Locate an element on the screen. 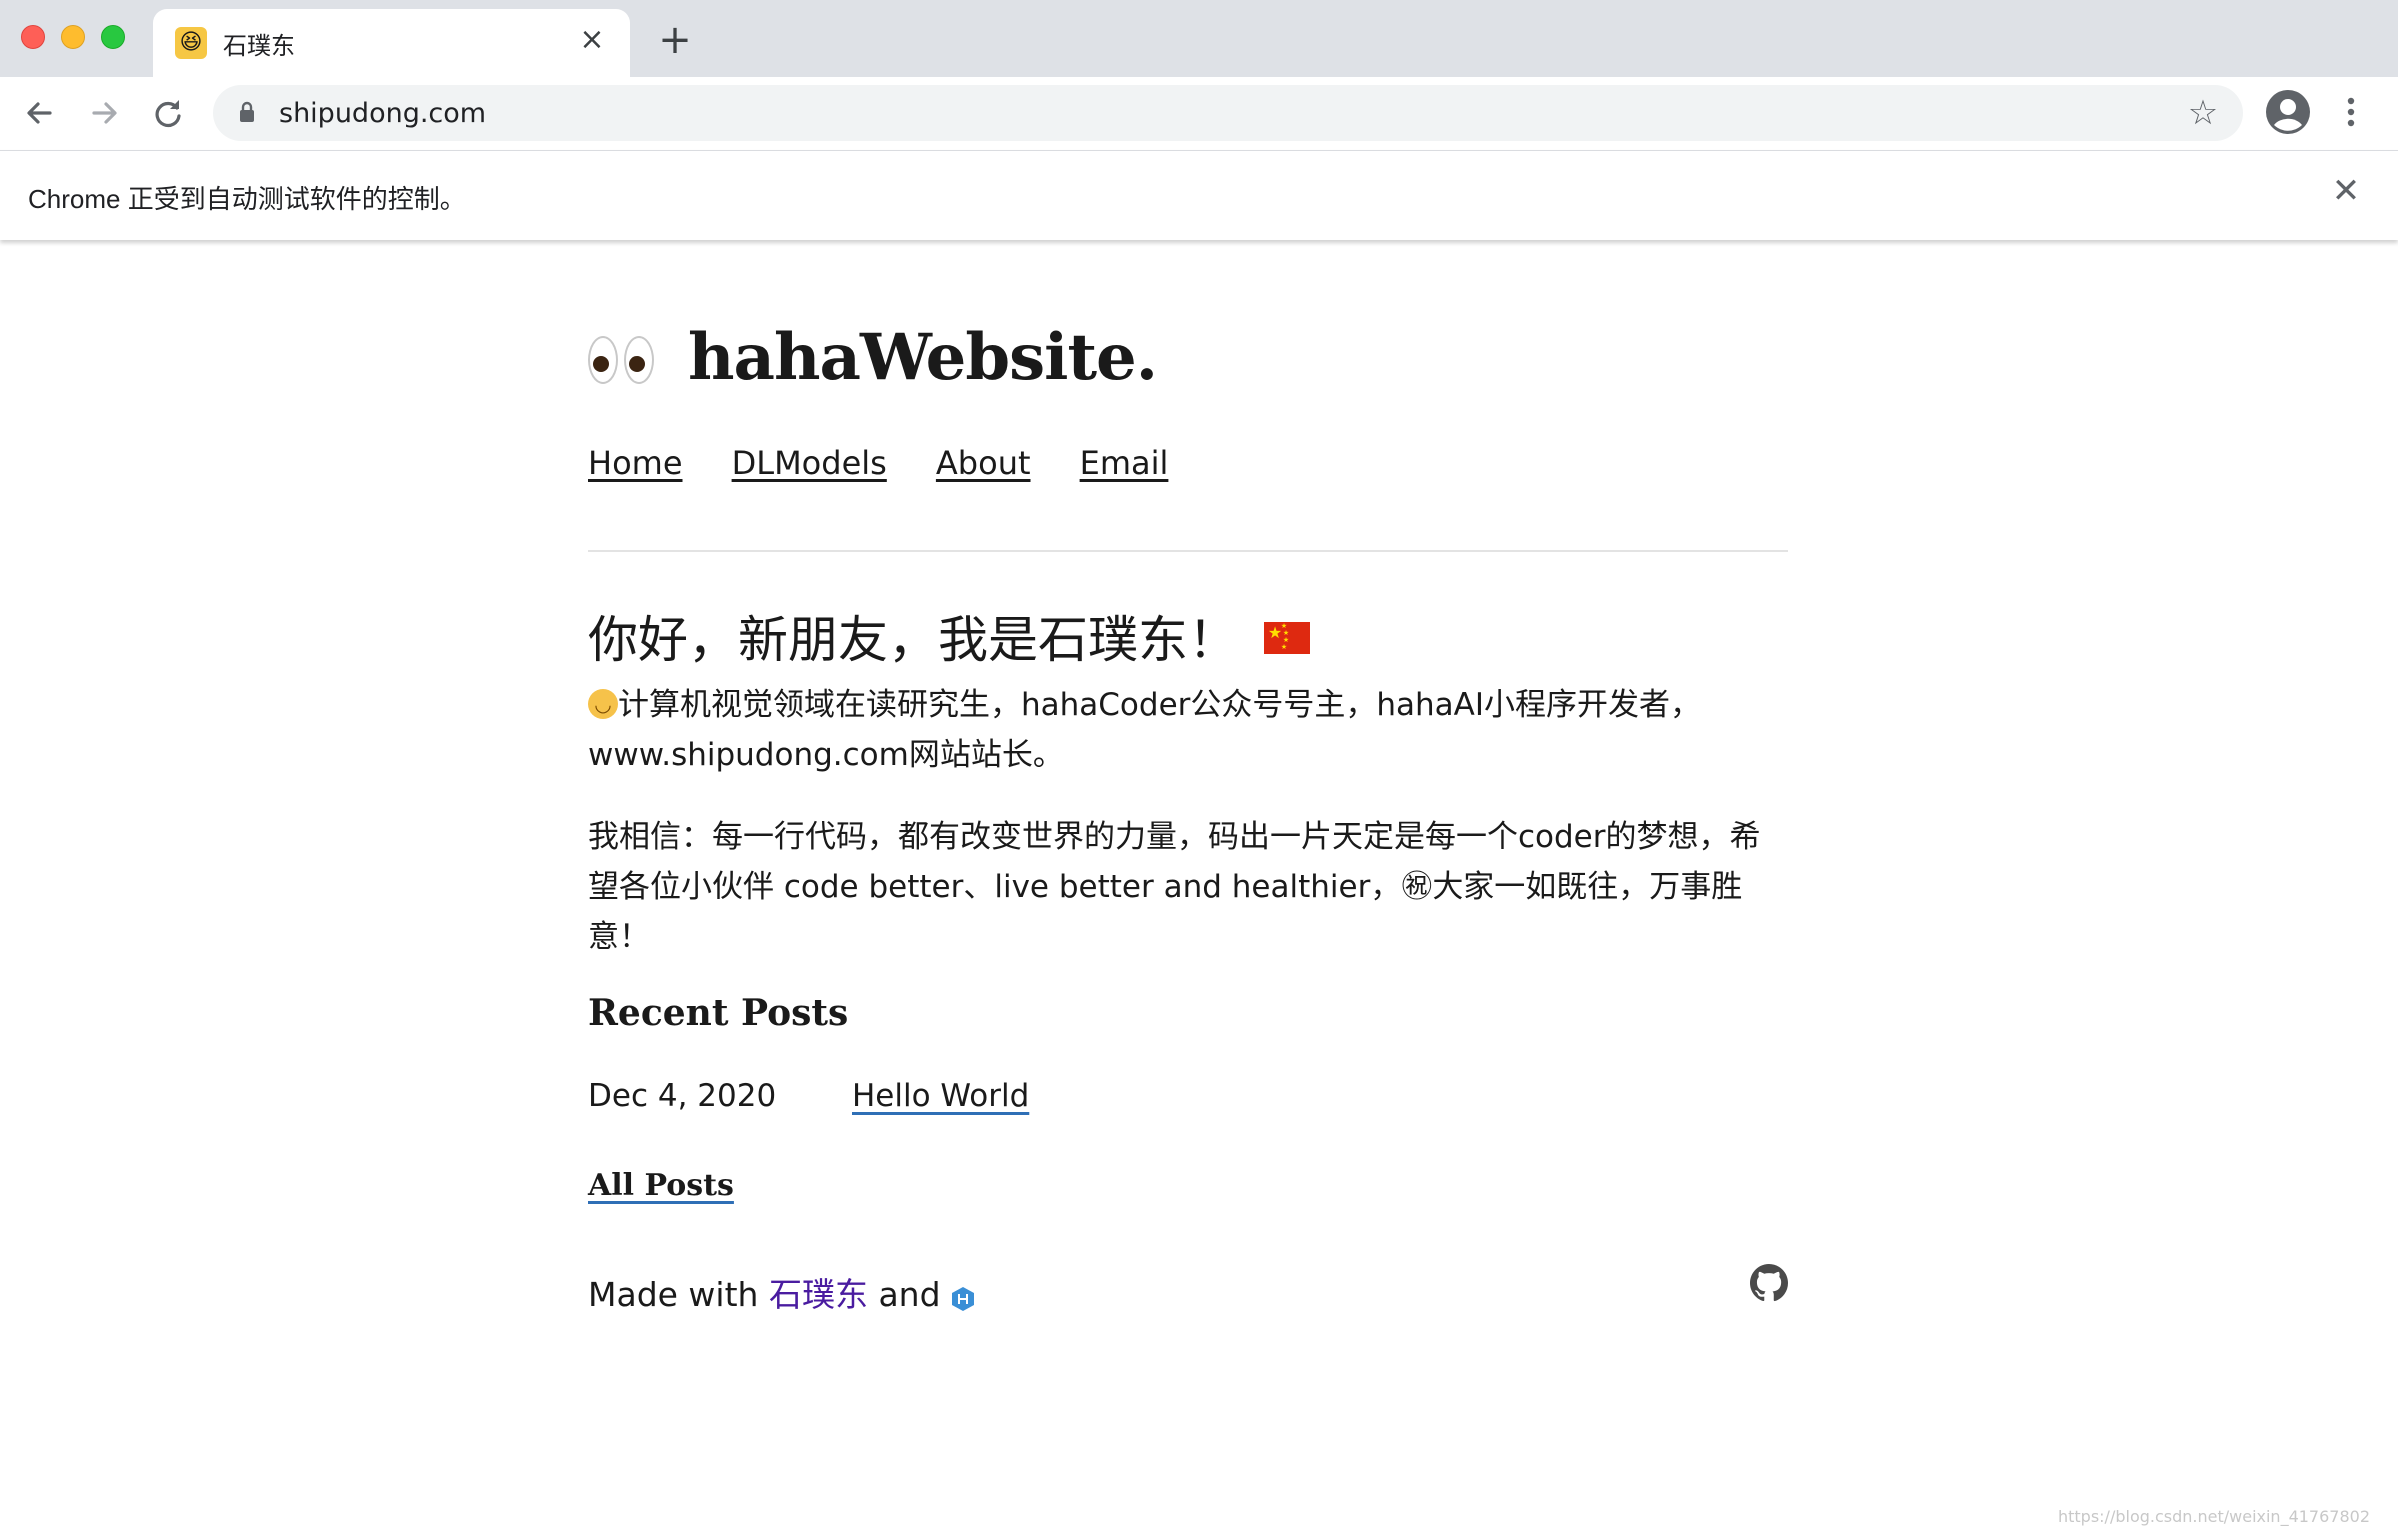  tab-close-icon: × is located at coordinates (592, 40).